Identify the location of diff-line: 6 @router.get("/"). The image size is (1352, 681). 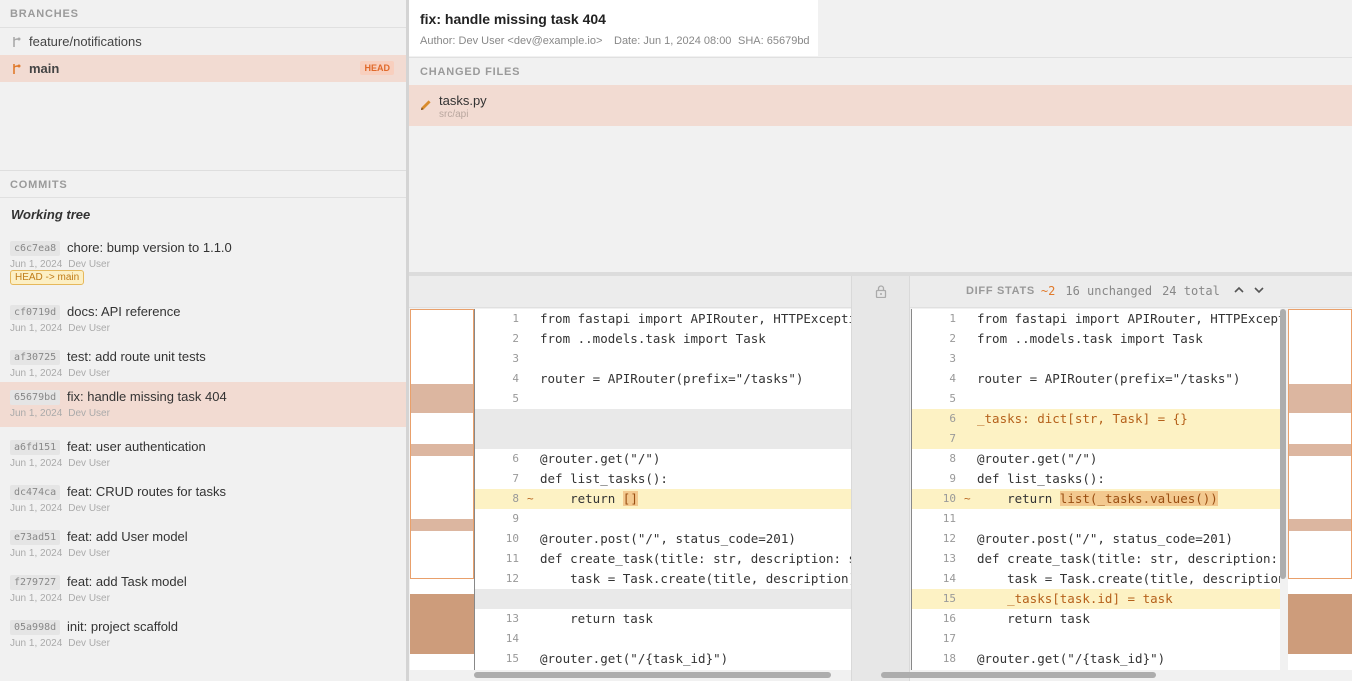
(663, 459).